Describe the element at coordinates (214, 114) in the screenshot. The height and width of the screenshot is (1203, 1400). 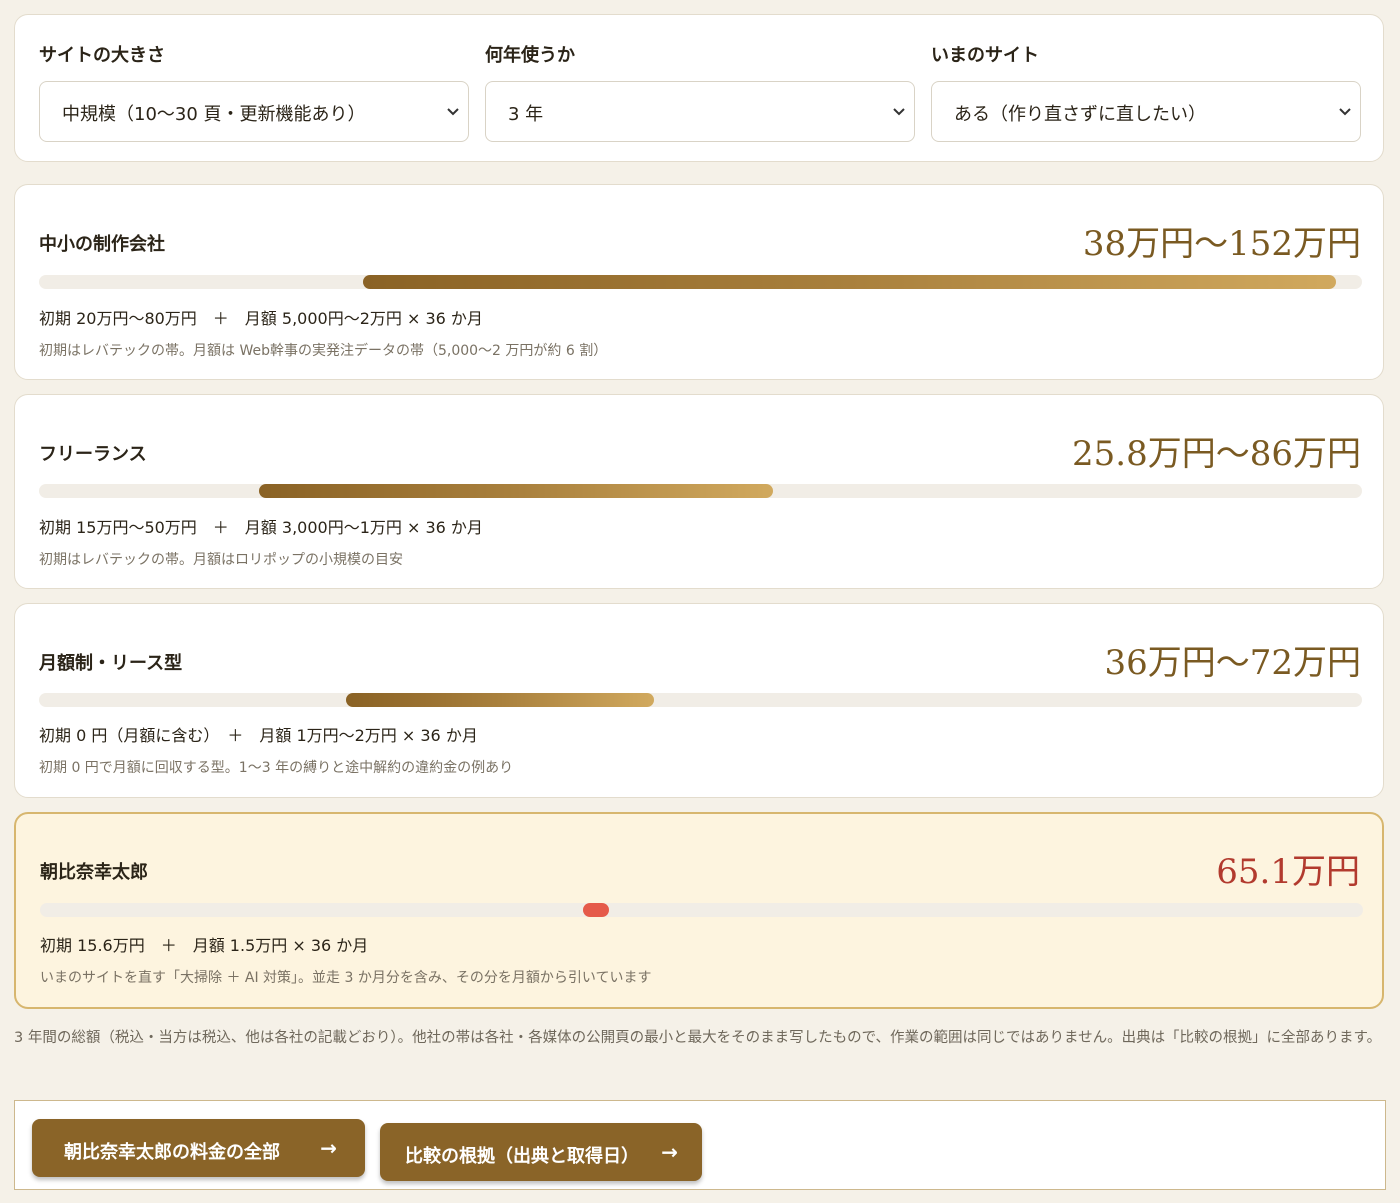
I see `site-size-value: 中規模（10〜30 頁・更新機能あり）` at that location.